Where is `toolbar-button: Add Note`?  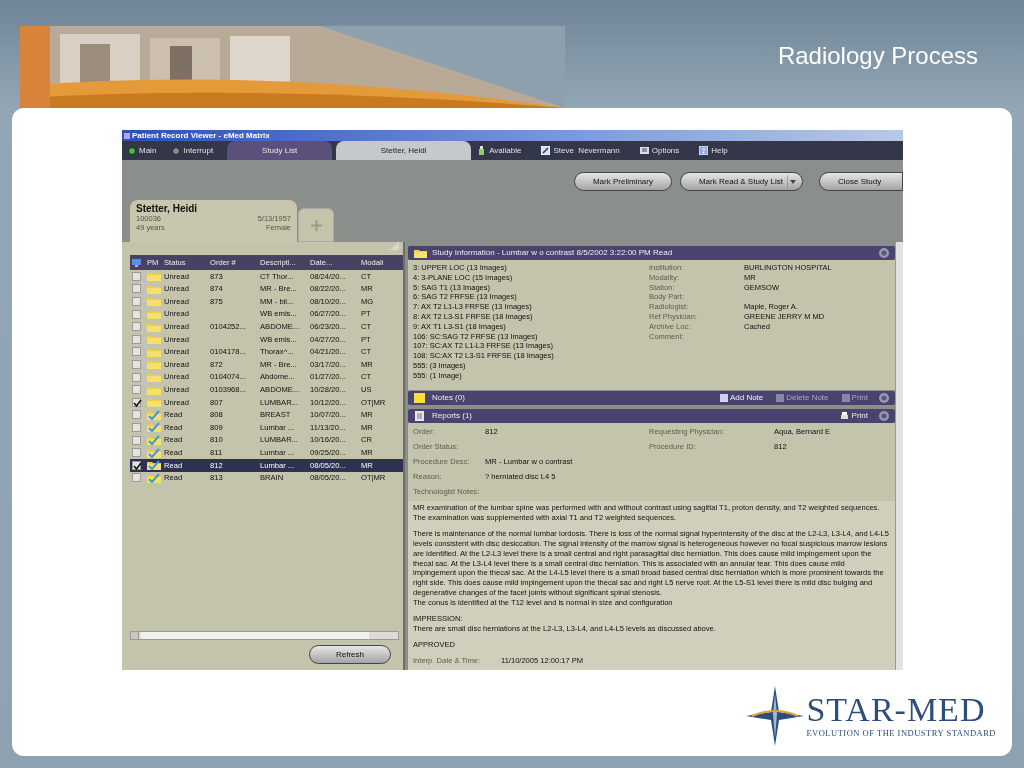 toolbar-button: Add Note is located at coordinates (741, 398).